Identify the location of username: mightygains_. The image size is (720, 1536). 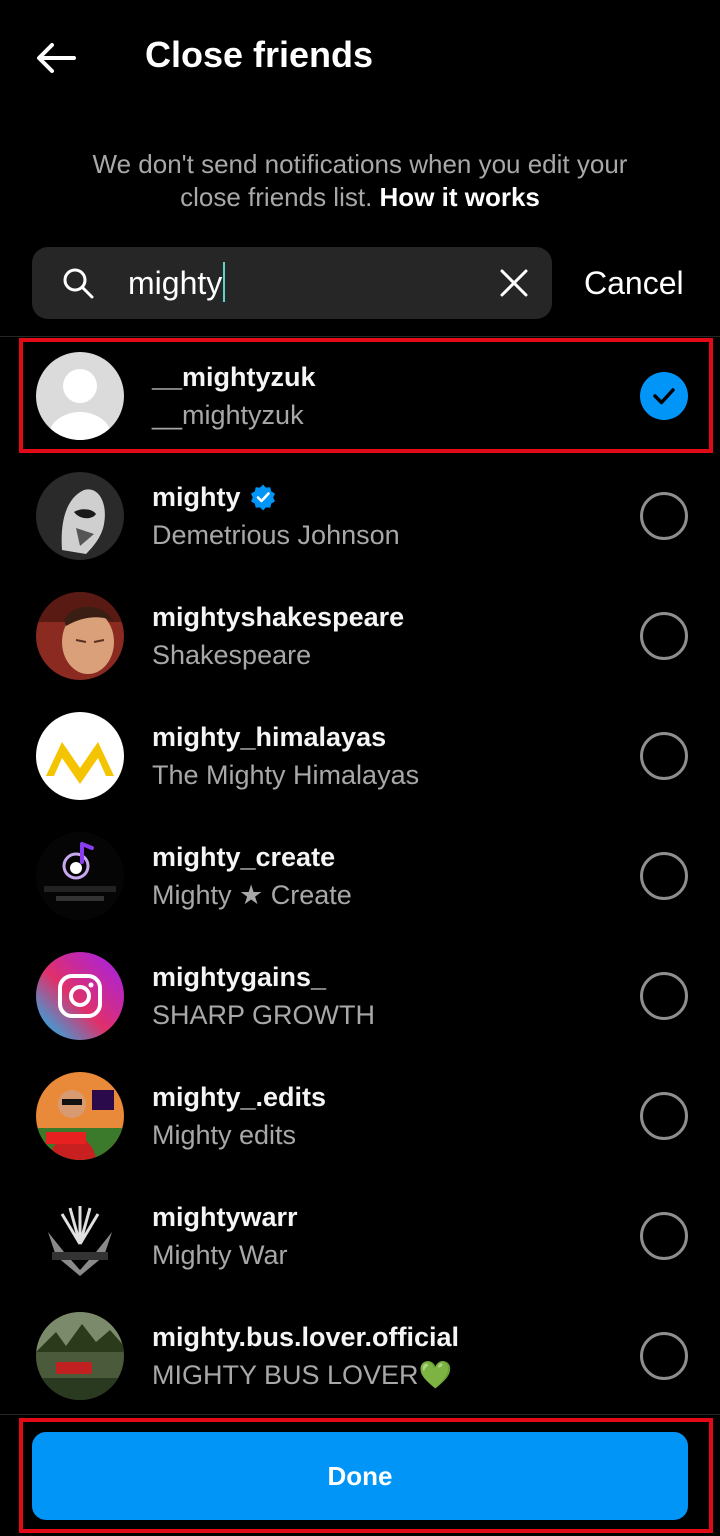
(239, 977).